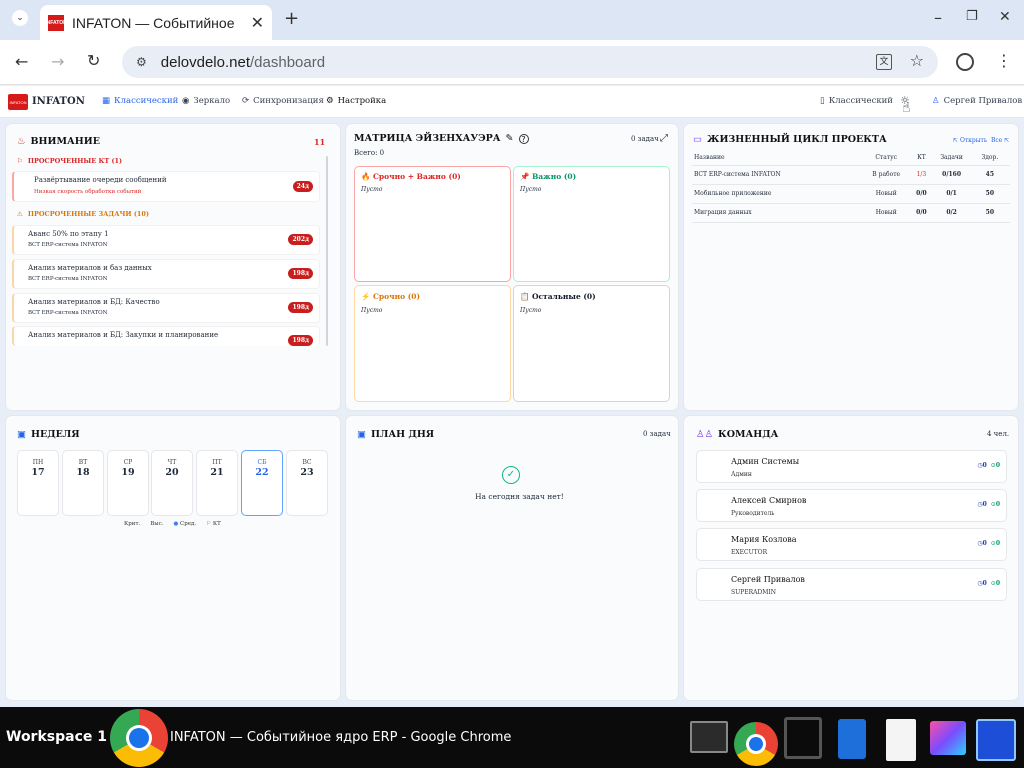 The image size is (1024, 768). Describe the element at coordinates (756, 744) in the screenshot. I see `chrome-launcher-icon` at that location.